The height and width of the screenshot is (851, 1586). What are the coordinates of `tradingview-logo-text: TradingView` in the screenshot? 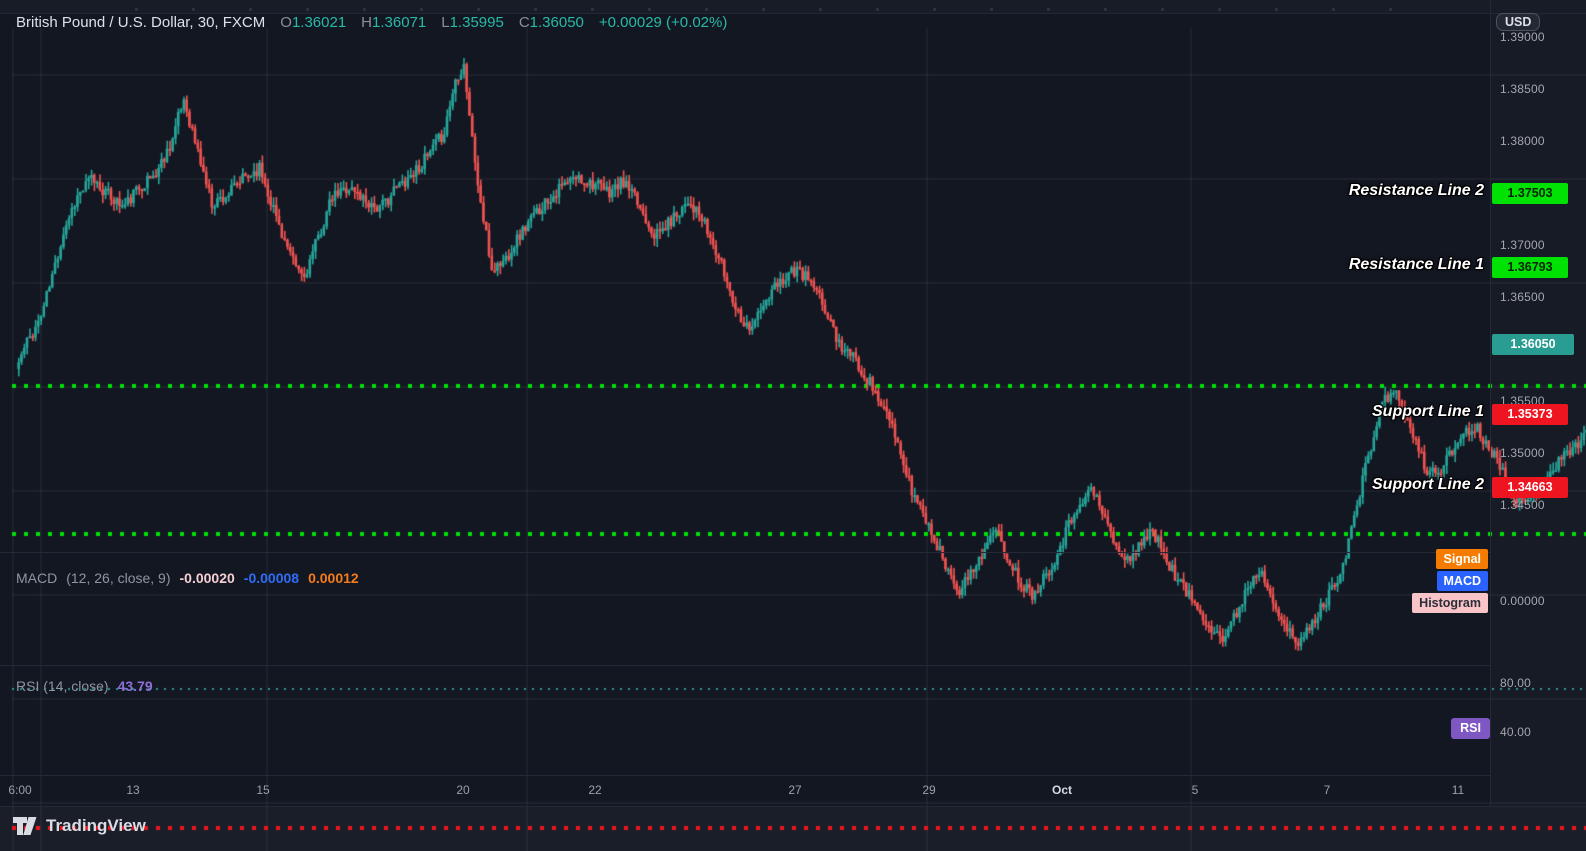 It's located at (96, 825).